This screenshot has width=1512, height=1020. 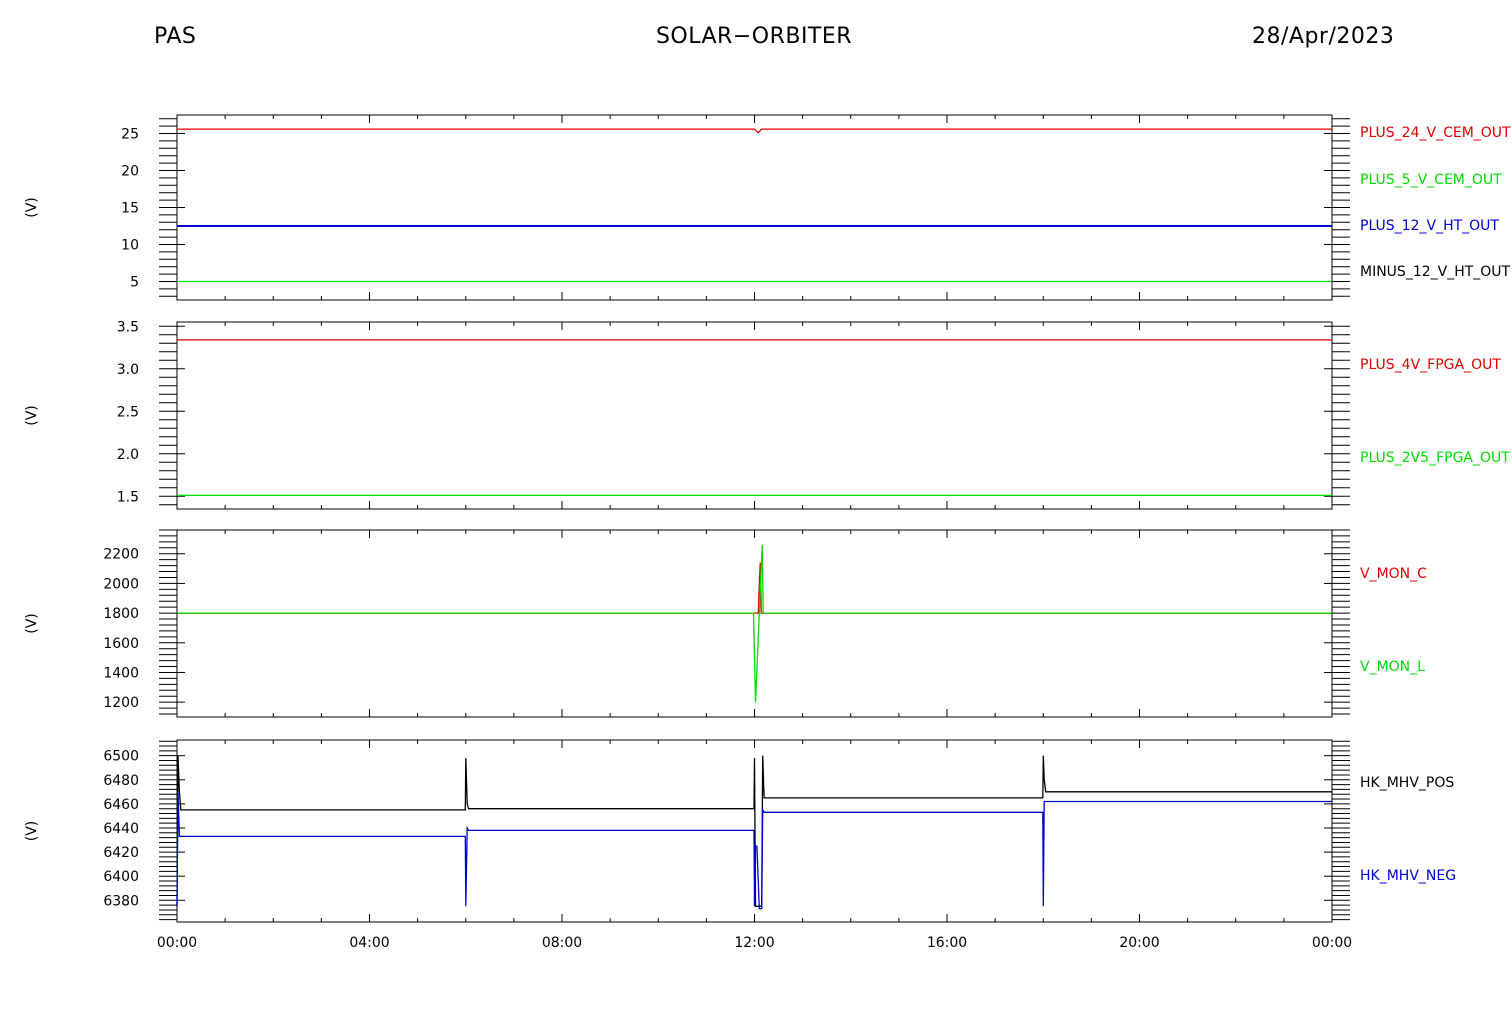 What do you see at coordinates (130, 209) in the screenshot?
I see `y-tick-label: 15` at bounding box center [130, 209].